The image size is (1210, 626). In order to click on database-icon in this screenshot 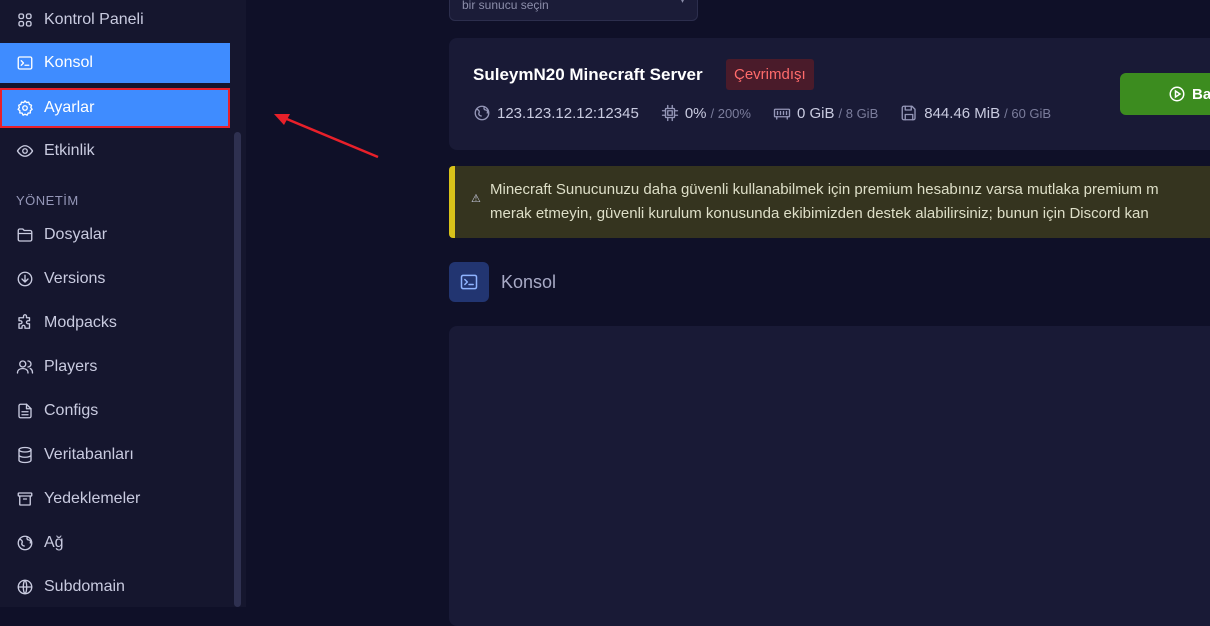, I will do `click(25, 455)`.